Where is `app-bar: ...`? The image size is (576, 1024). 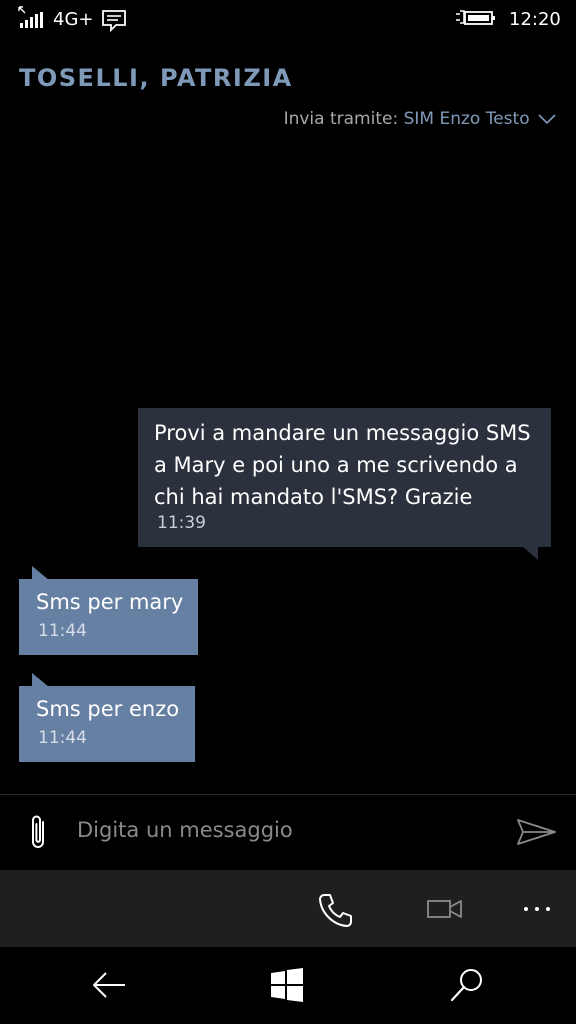 app-bar: ... is located at coordinates (288, 908).